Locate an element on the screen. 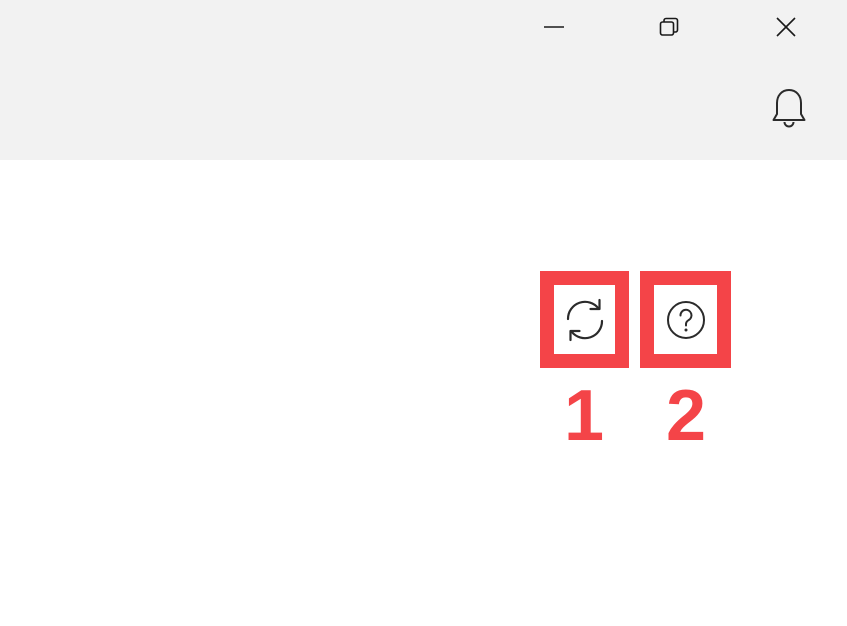  minimize-icon is located at coordinates (554, 27).